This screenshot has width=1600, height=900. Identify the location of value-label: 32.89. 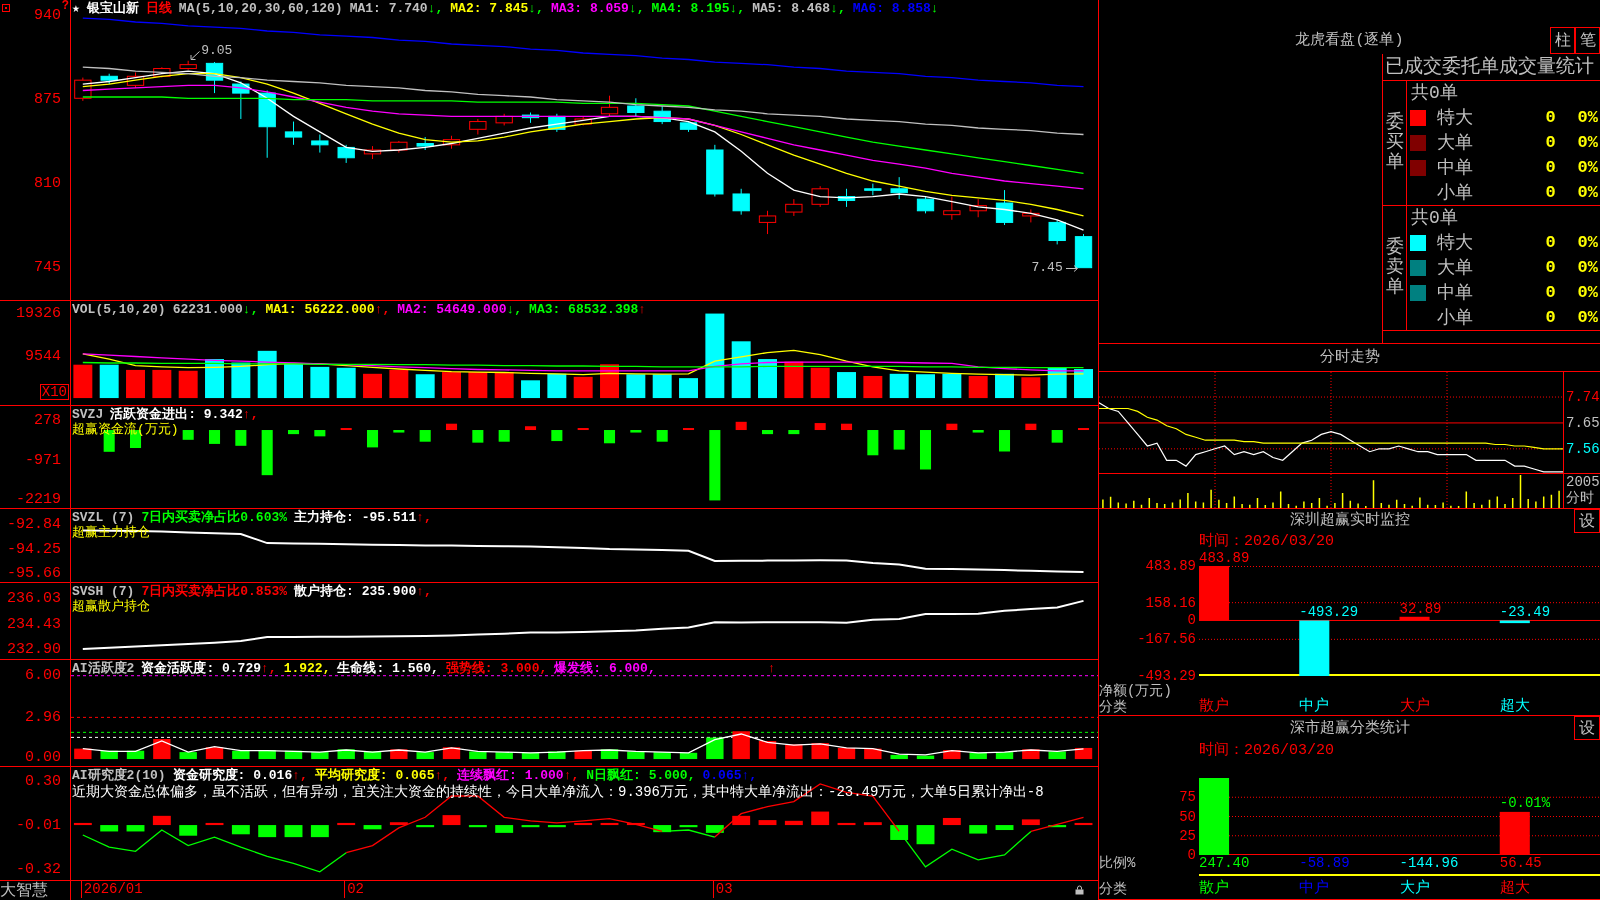
(1420, 608).